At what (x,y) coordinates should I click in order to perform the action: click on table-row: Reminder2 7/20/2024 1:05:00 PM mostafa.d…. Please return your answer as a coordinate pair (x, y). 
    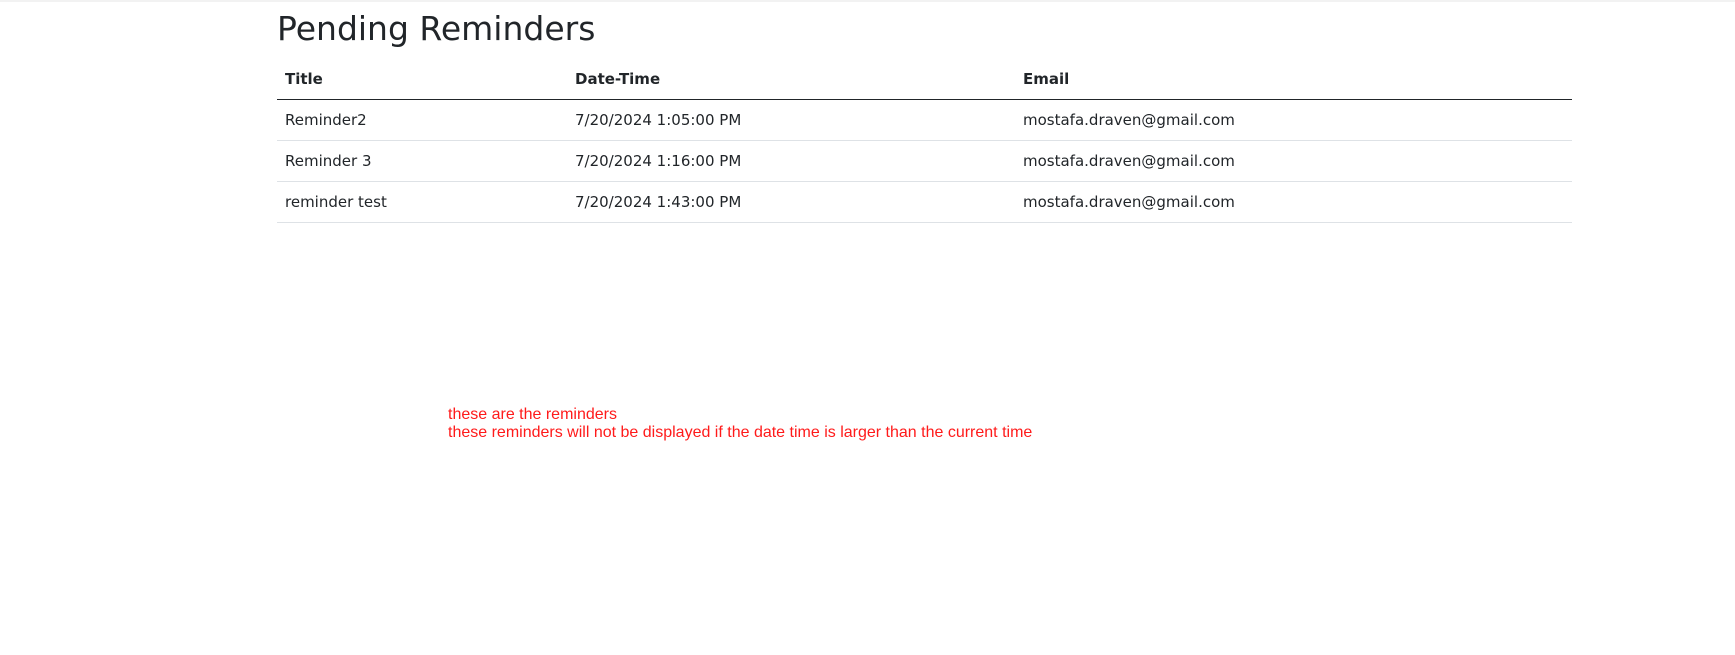
    Looking at the image, I should click on (924, 120).